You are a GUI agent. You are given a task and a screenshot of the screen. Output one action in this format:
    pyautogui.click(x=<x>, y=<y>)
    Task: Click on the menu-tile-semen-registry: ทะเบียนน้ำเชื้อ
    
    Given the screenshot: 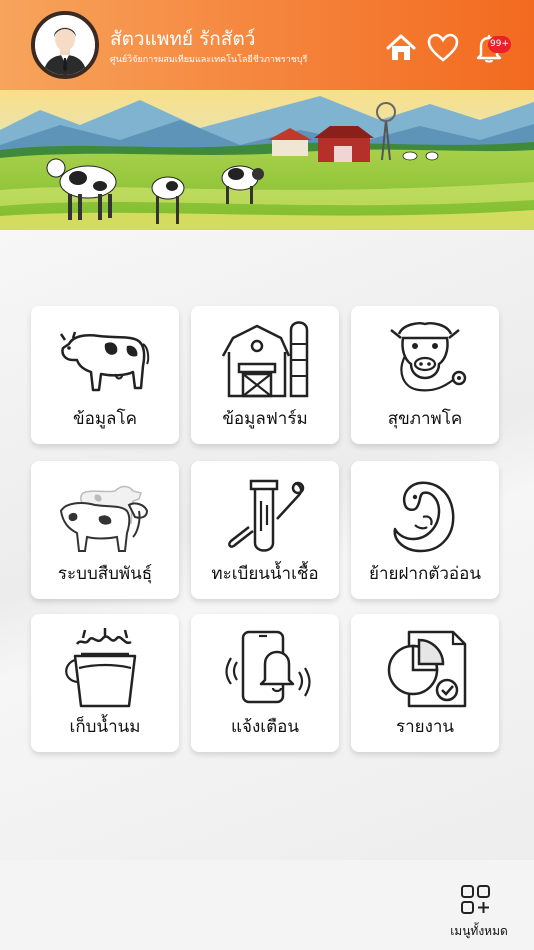 What is the action you would take?
    pyautogui.click(x=265, y=530)
    